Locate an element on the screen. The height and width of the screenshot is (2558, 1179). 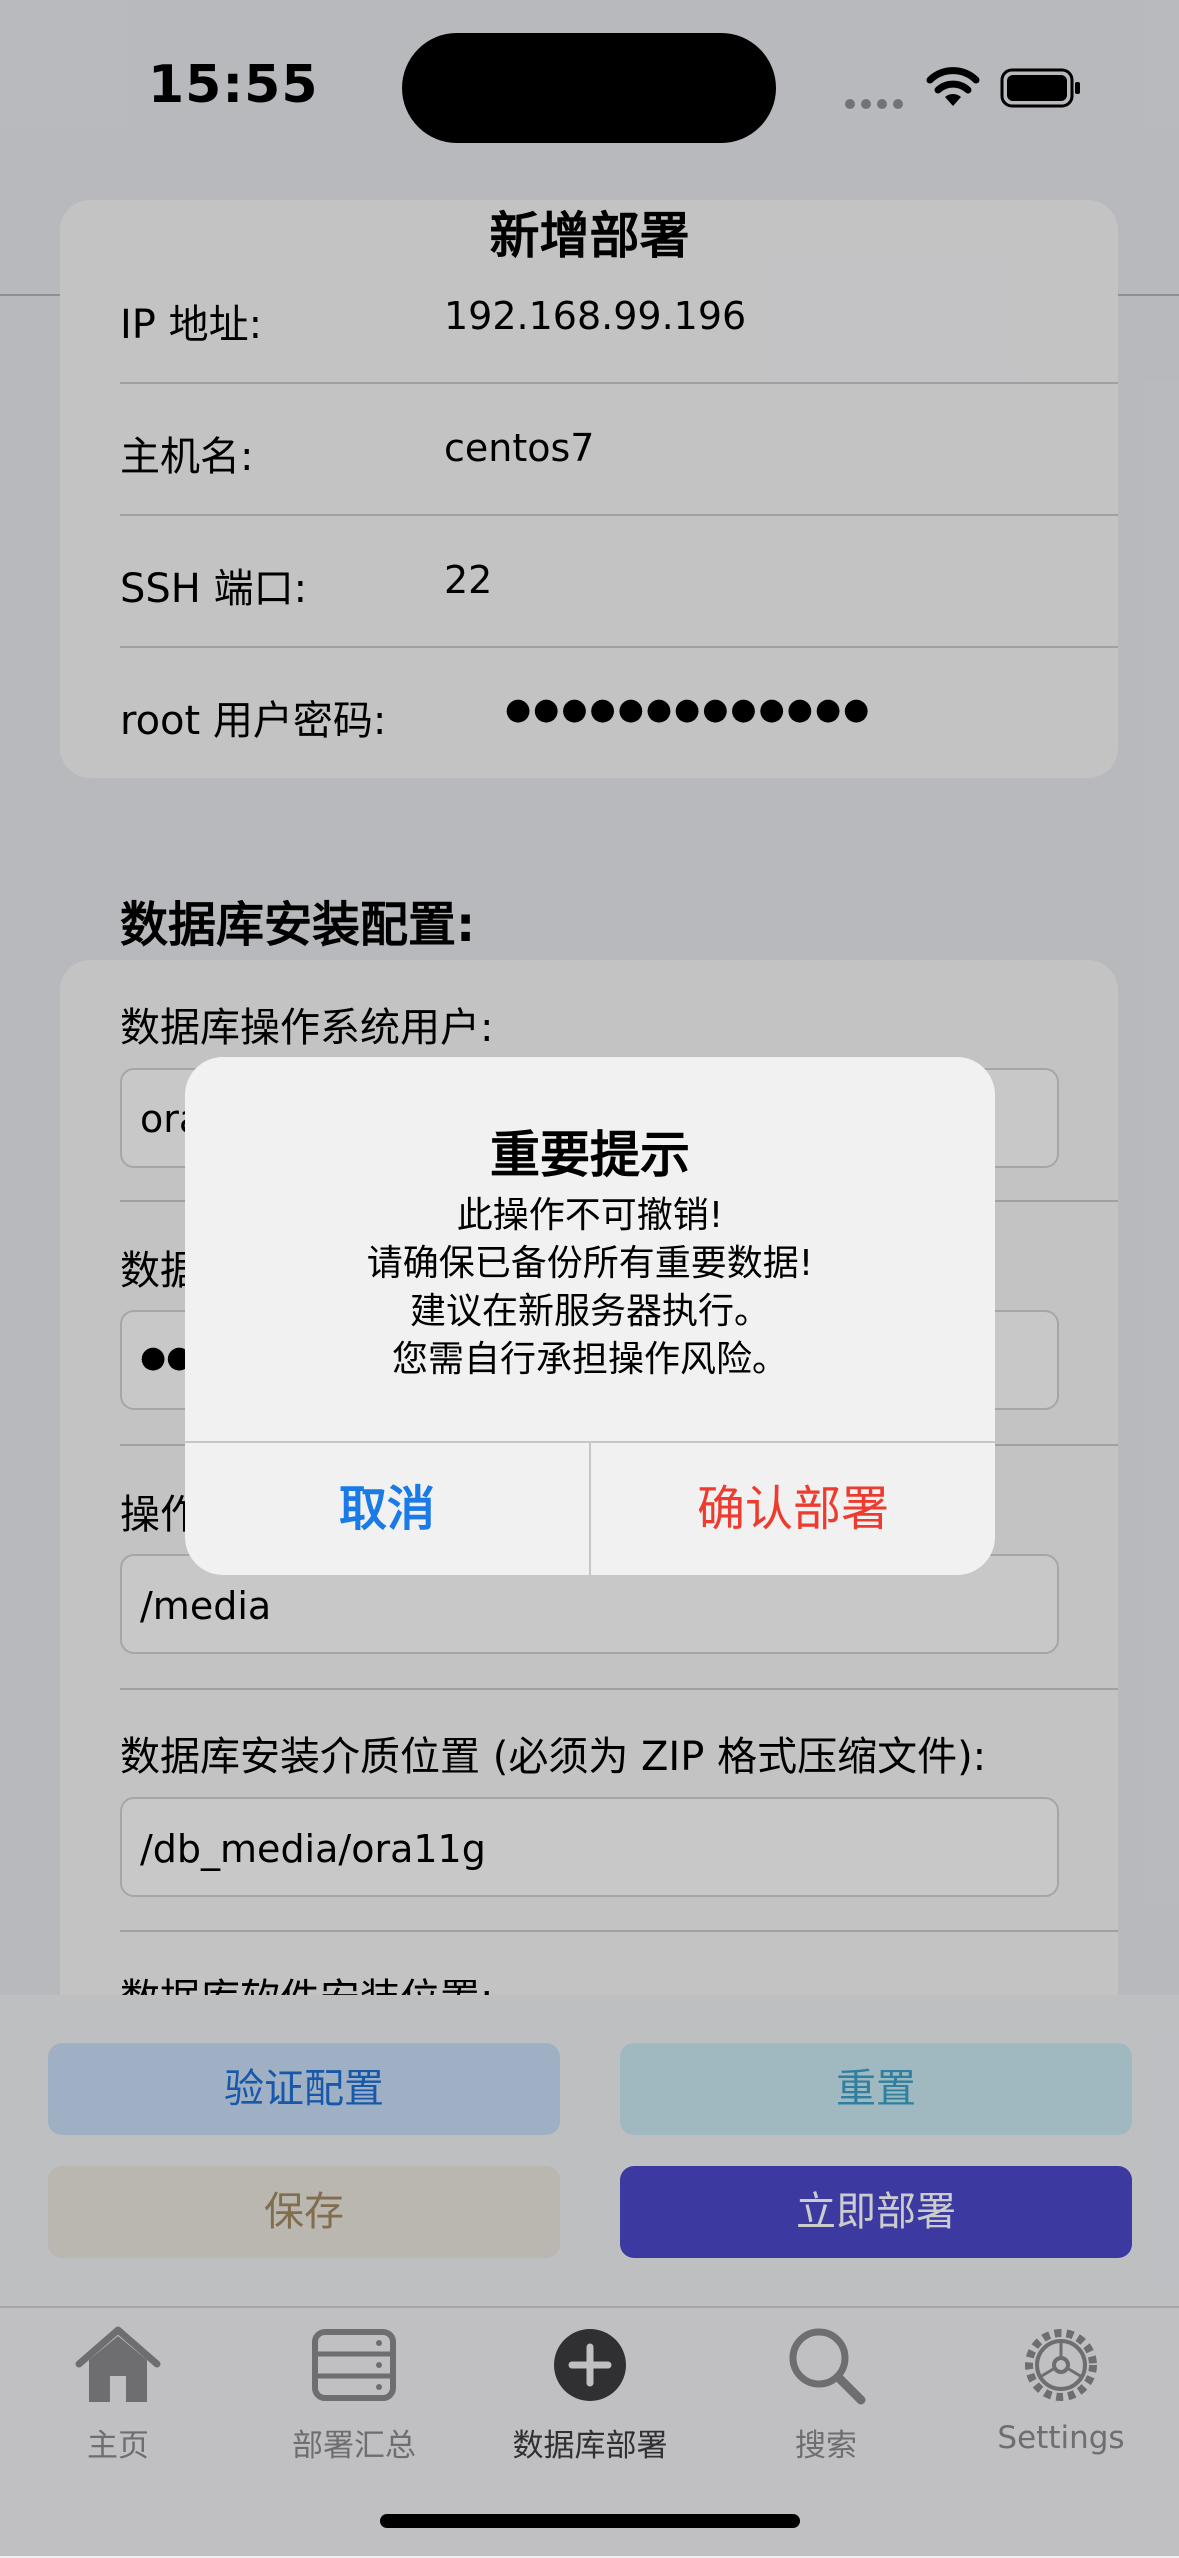
confirm-deploy-button: 确认部署 is located at coordinates (793, 1509).